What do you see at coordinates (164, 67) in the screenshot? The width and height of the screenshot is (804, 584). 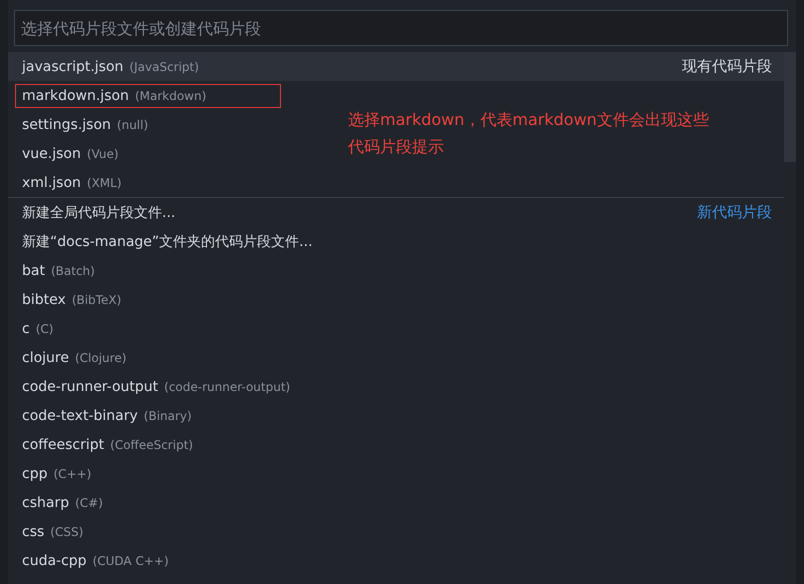 I see `item-description: (JavaScript)` at bounding box center [164, 67].